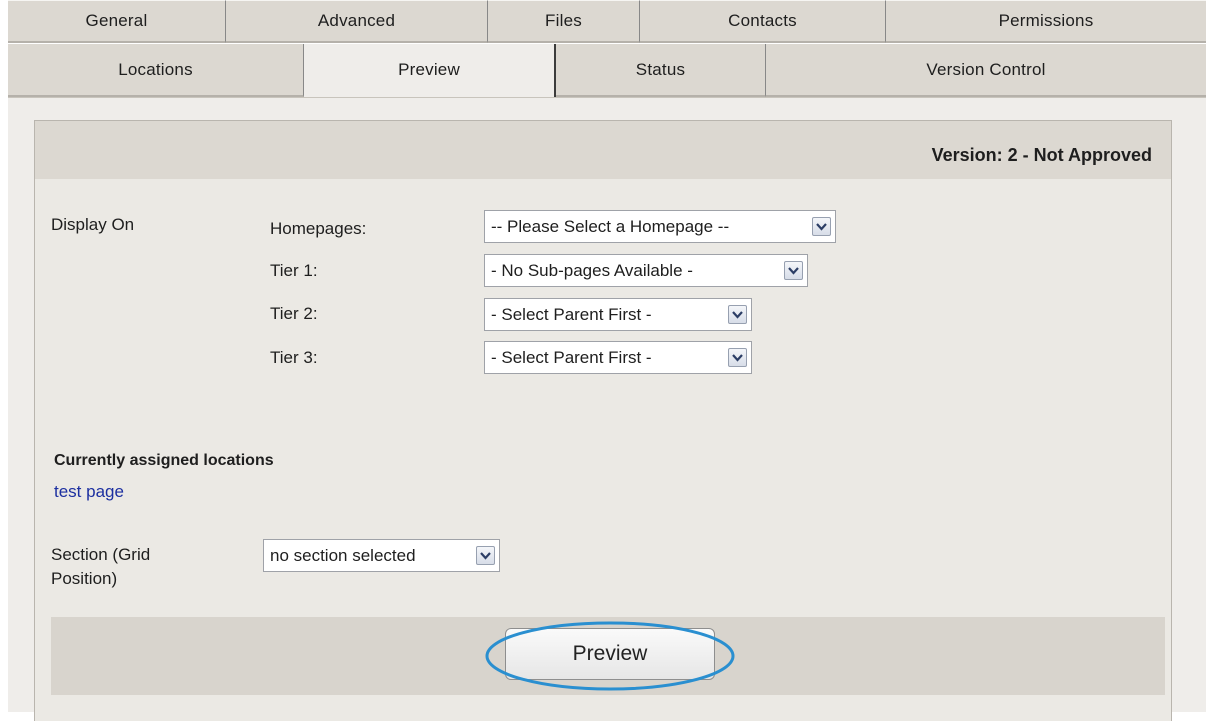 This screenshot has width=1206, height=721. Describe the element at coordinates (294, 270) in the screenshot. I see `tier1-label: Tier 1:` at that location.